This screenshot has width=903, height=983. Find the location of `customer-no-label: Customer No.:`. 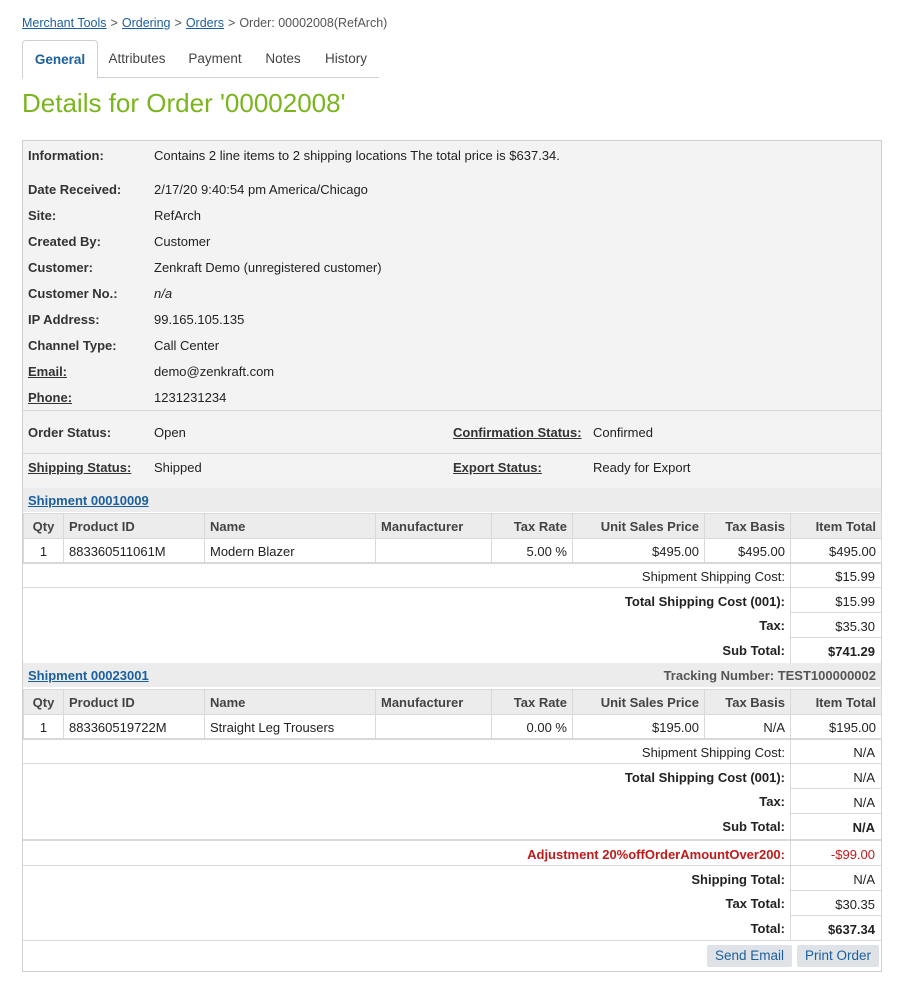

customer-no-label: Customer No.: is located at coordinates (73, 293).